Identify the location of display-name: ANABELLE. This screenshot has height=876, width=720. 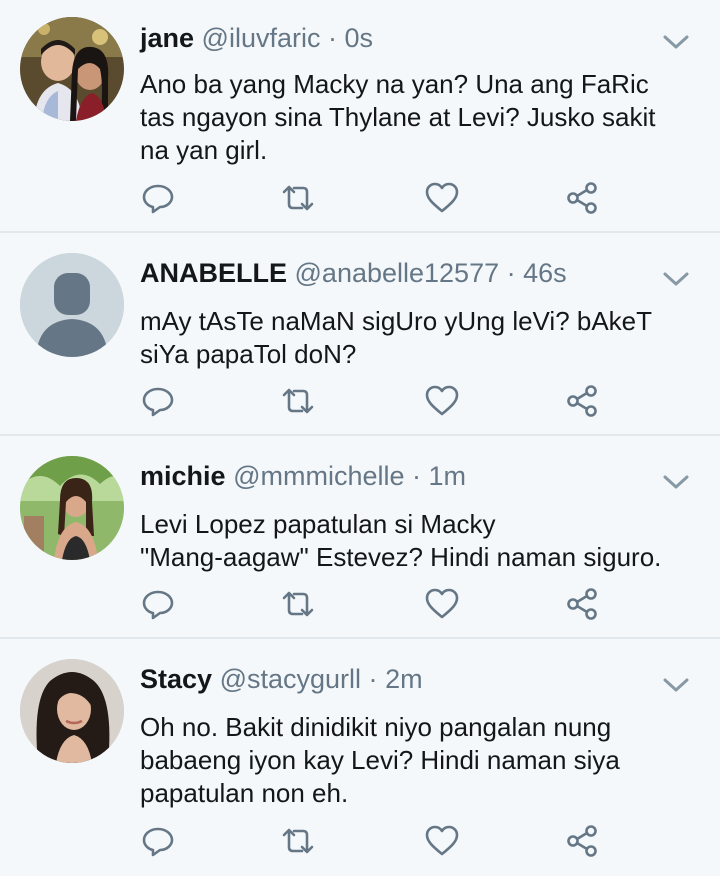
(213, 273).